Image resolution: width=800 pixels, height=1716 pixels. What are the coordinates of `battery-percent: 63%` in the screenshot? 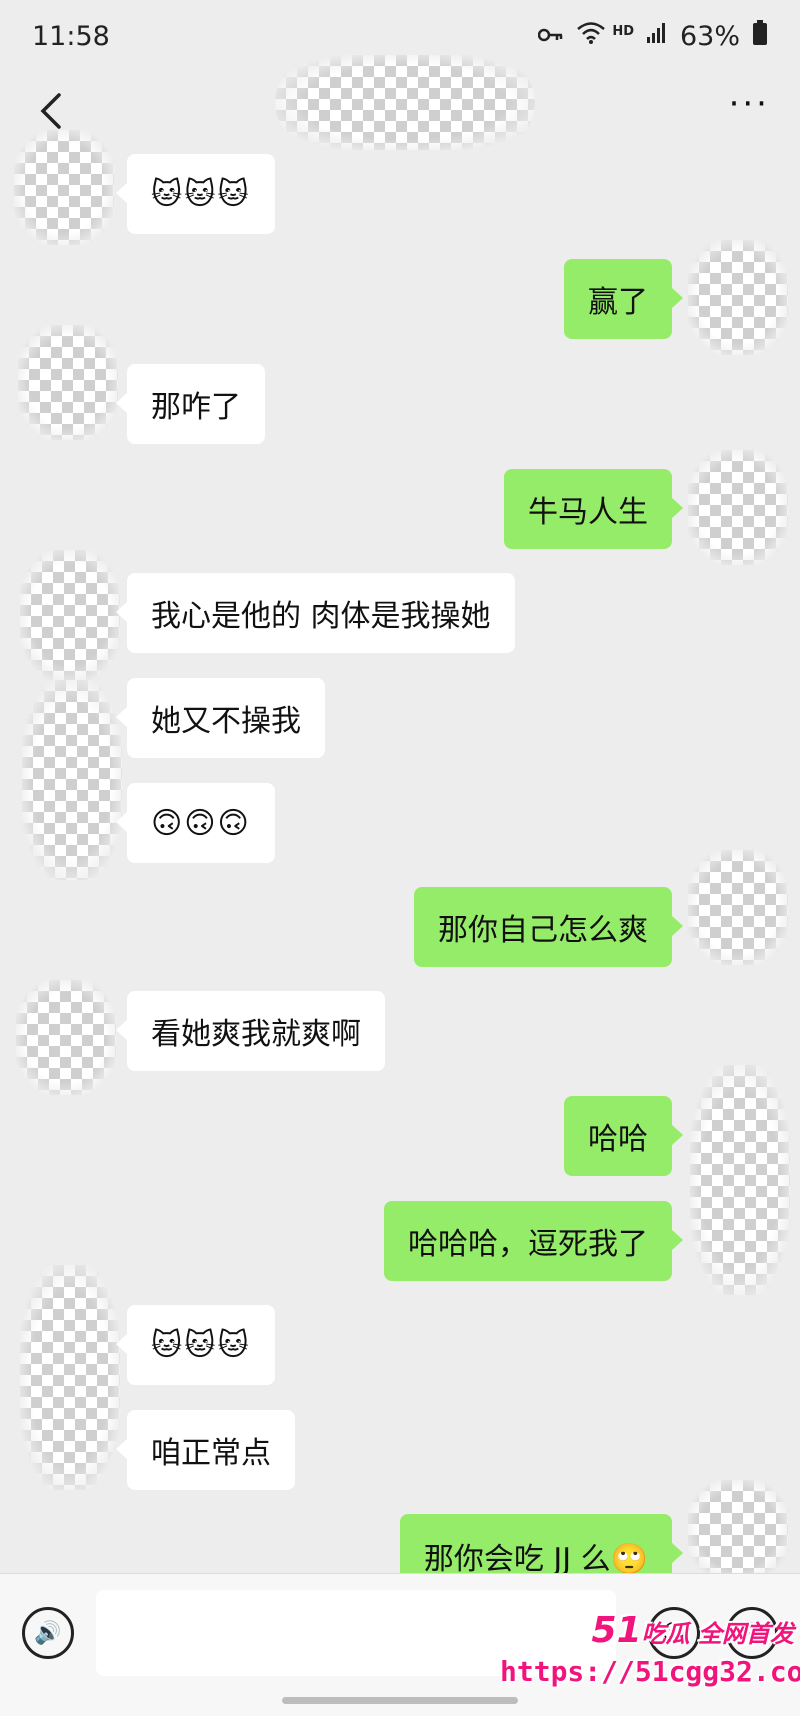 It's located at (709, 36).